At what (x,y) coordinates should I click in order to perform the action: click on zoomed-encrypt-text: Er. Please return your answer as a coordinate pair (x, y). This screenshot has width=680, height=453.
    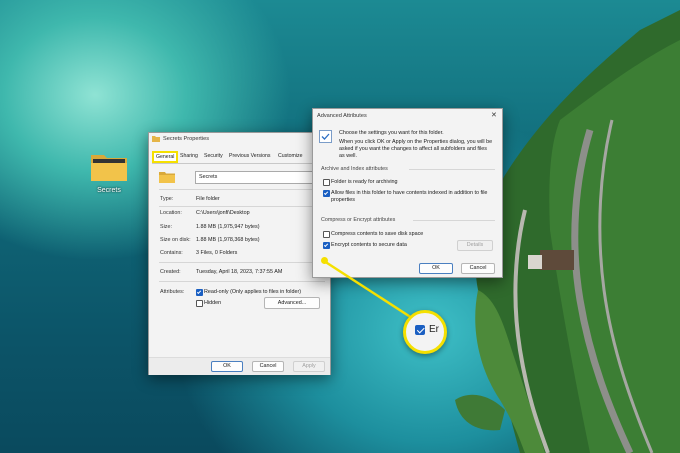
    Looking at the image, I should click on (434, 329).